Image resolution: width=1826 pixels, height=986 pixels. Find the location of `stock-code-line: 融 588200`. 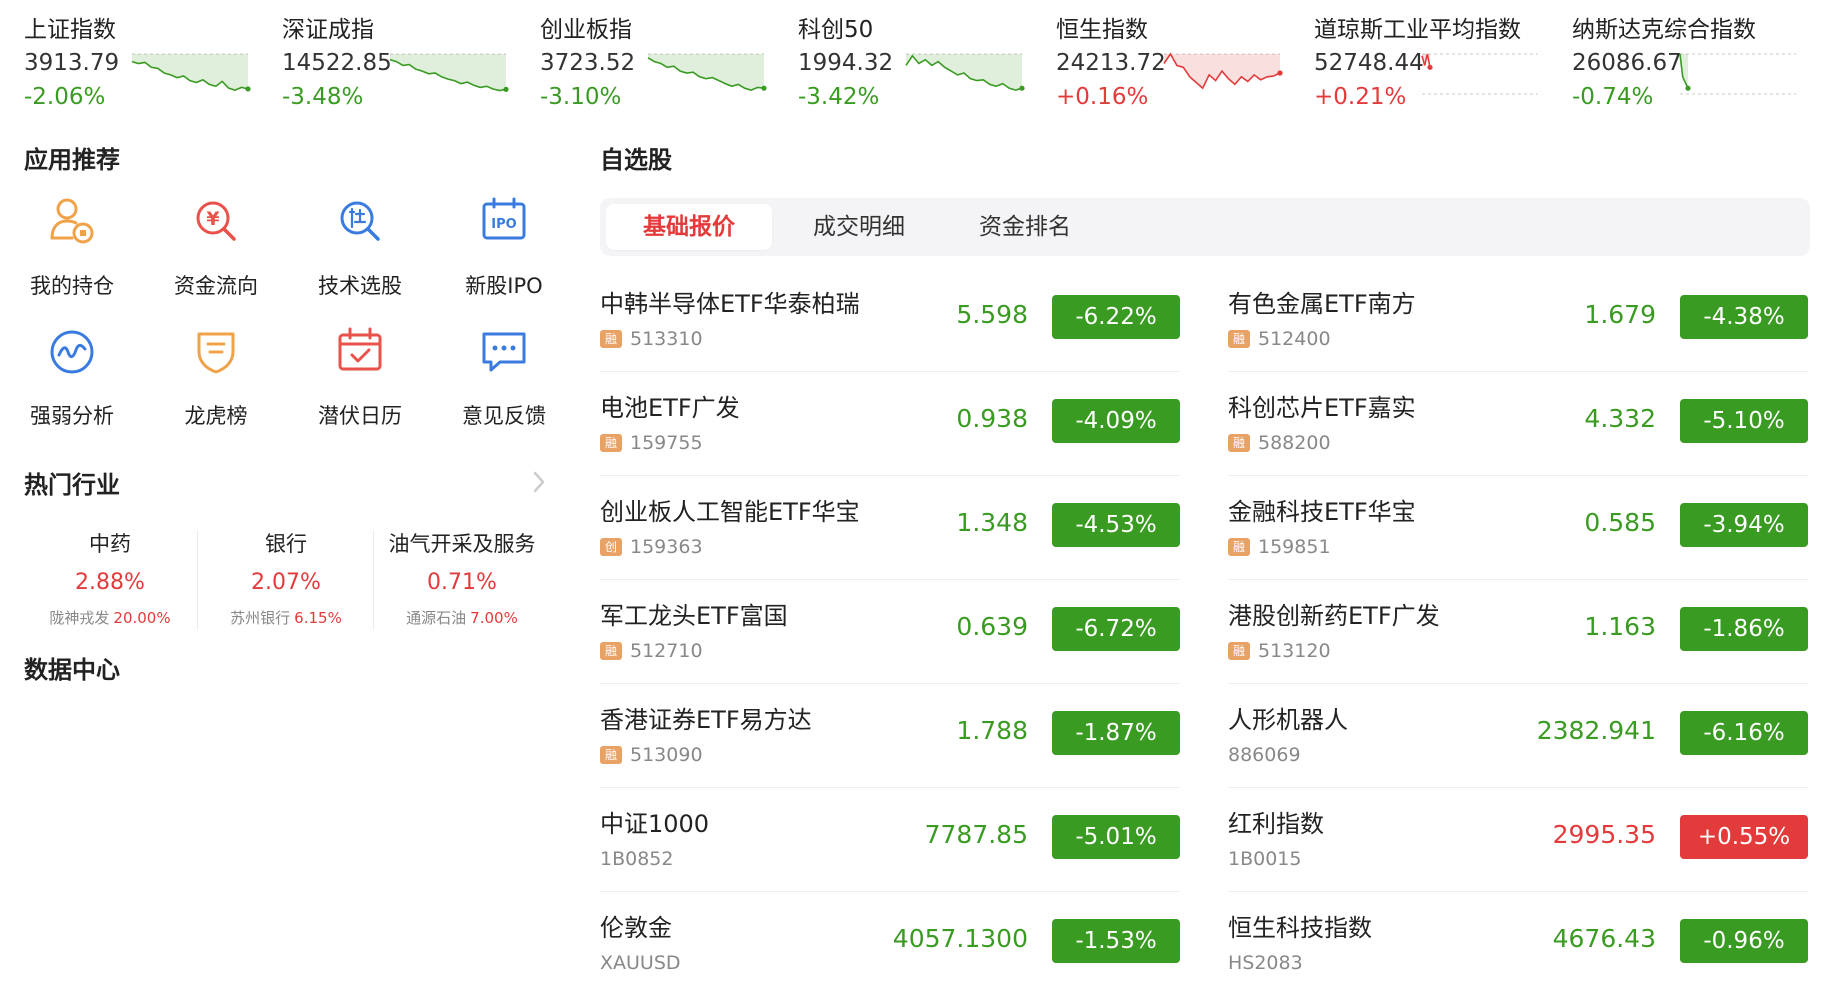

stock-code-line: 融 588200 is located at coordinates (1279, 443).